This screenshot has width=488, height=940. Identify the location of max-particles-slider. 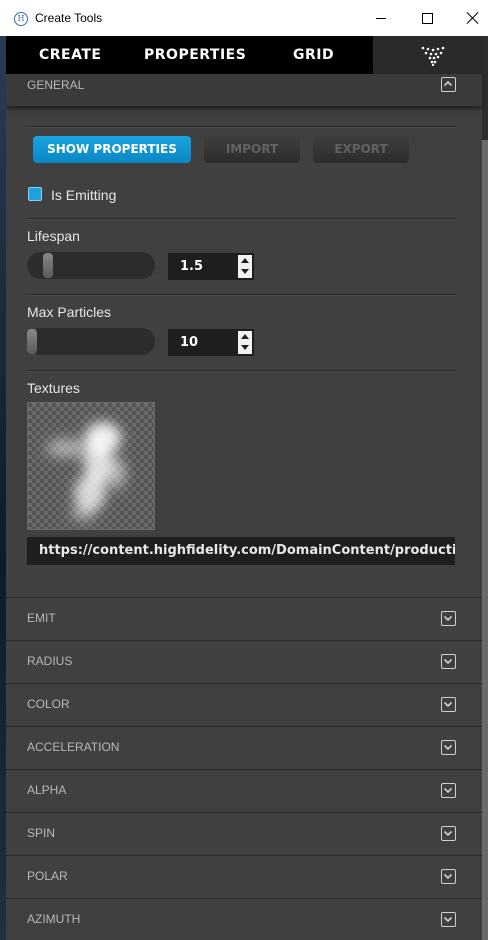
(91, 341).